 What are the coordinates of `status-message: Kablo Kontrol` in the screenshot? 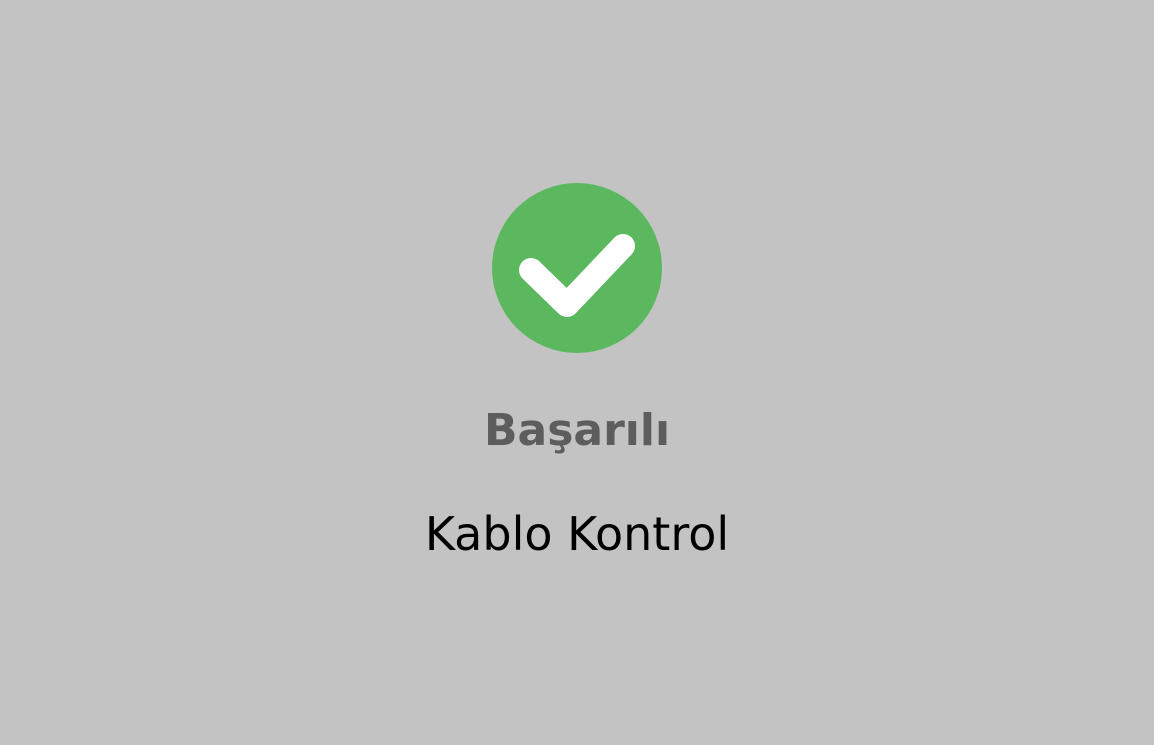 It's located at (577, 534).